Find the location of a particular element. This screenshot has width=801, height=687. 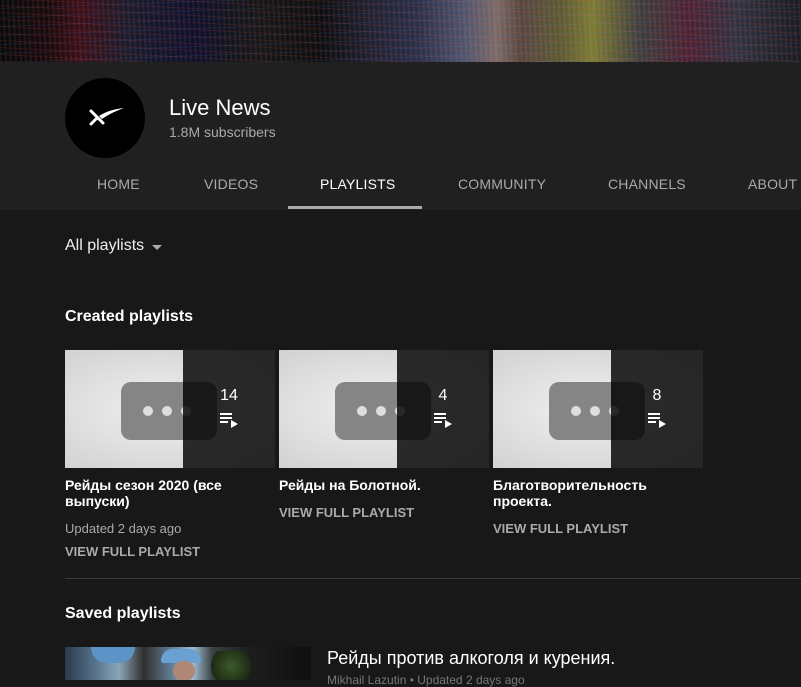

playlist-thumbnail: 14 is located at coordinates (170, 409).